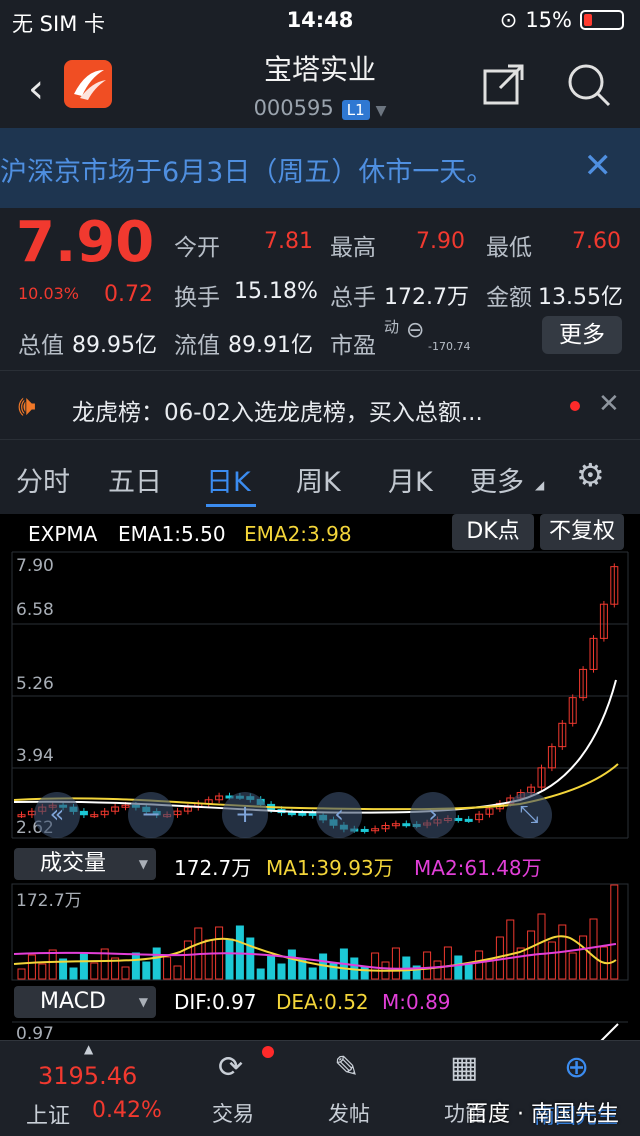 This screenshot has width=640, height=1136. Describe the element at coordinates (63, 534) in the screenshot. I see `indicator-name: EXPMA` at that location.